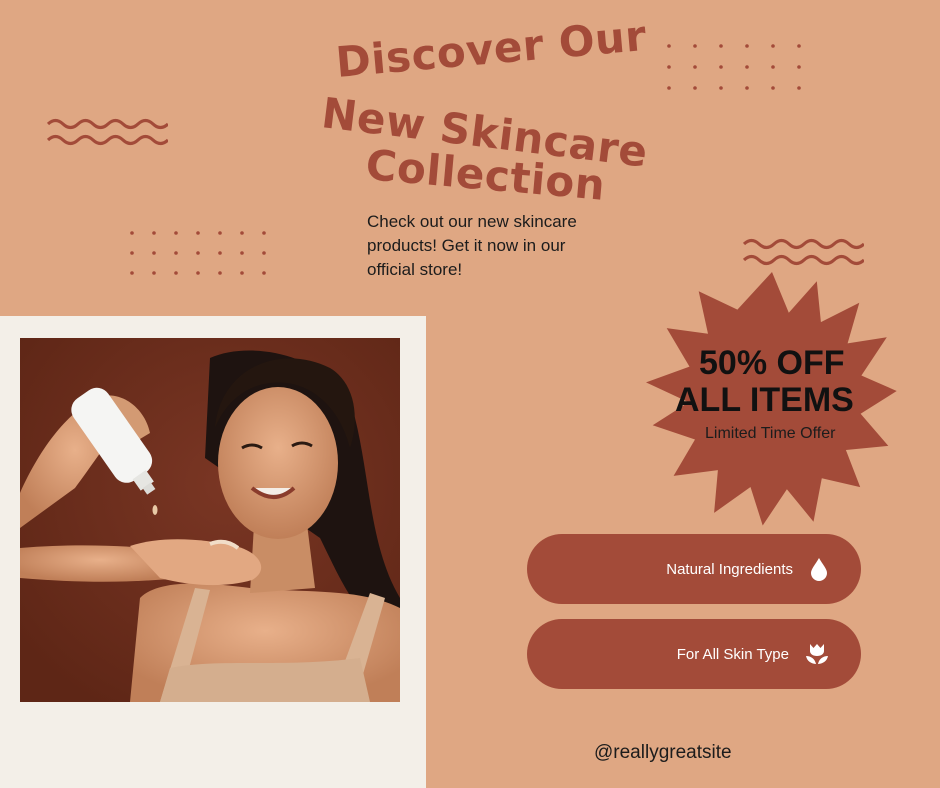 This screenshot has height=788, width=940. I want to click on dot-grid-left, so click(198, 253).